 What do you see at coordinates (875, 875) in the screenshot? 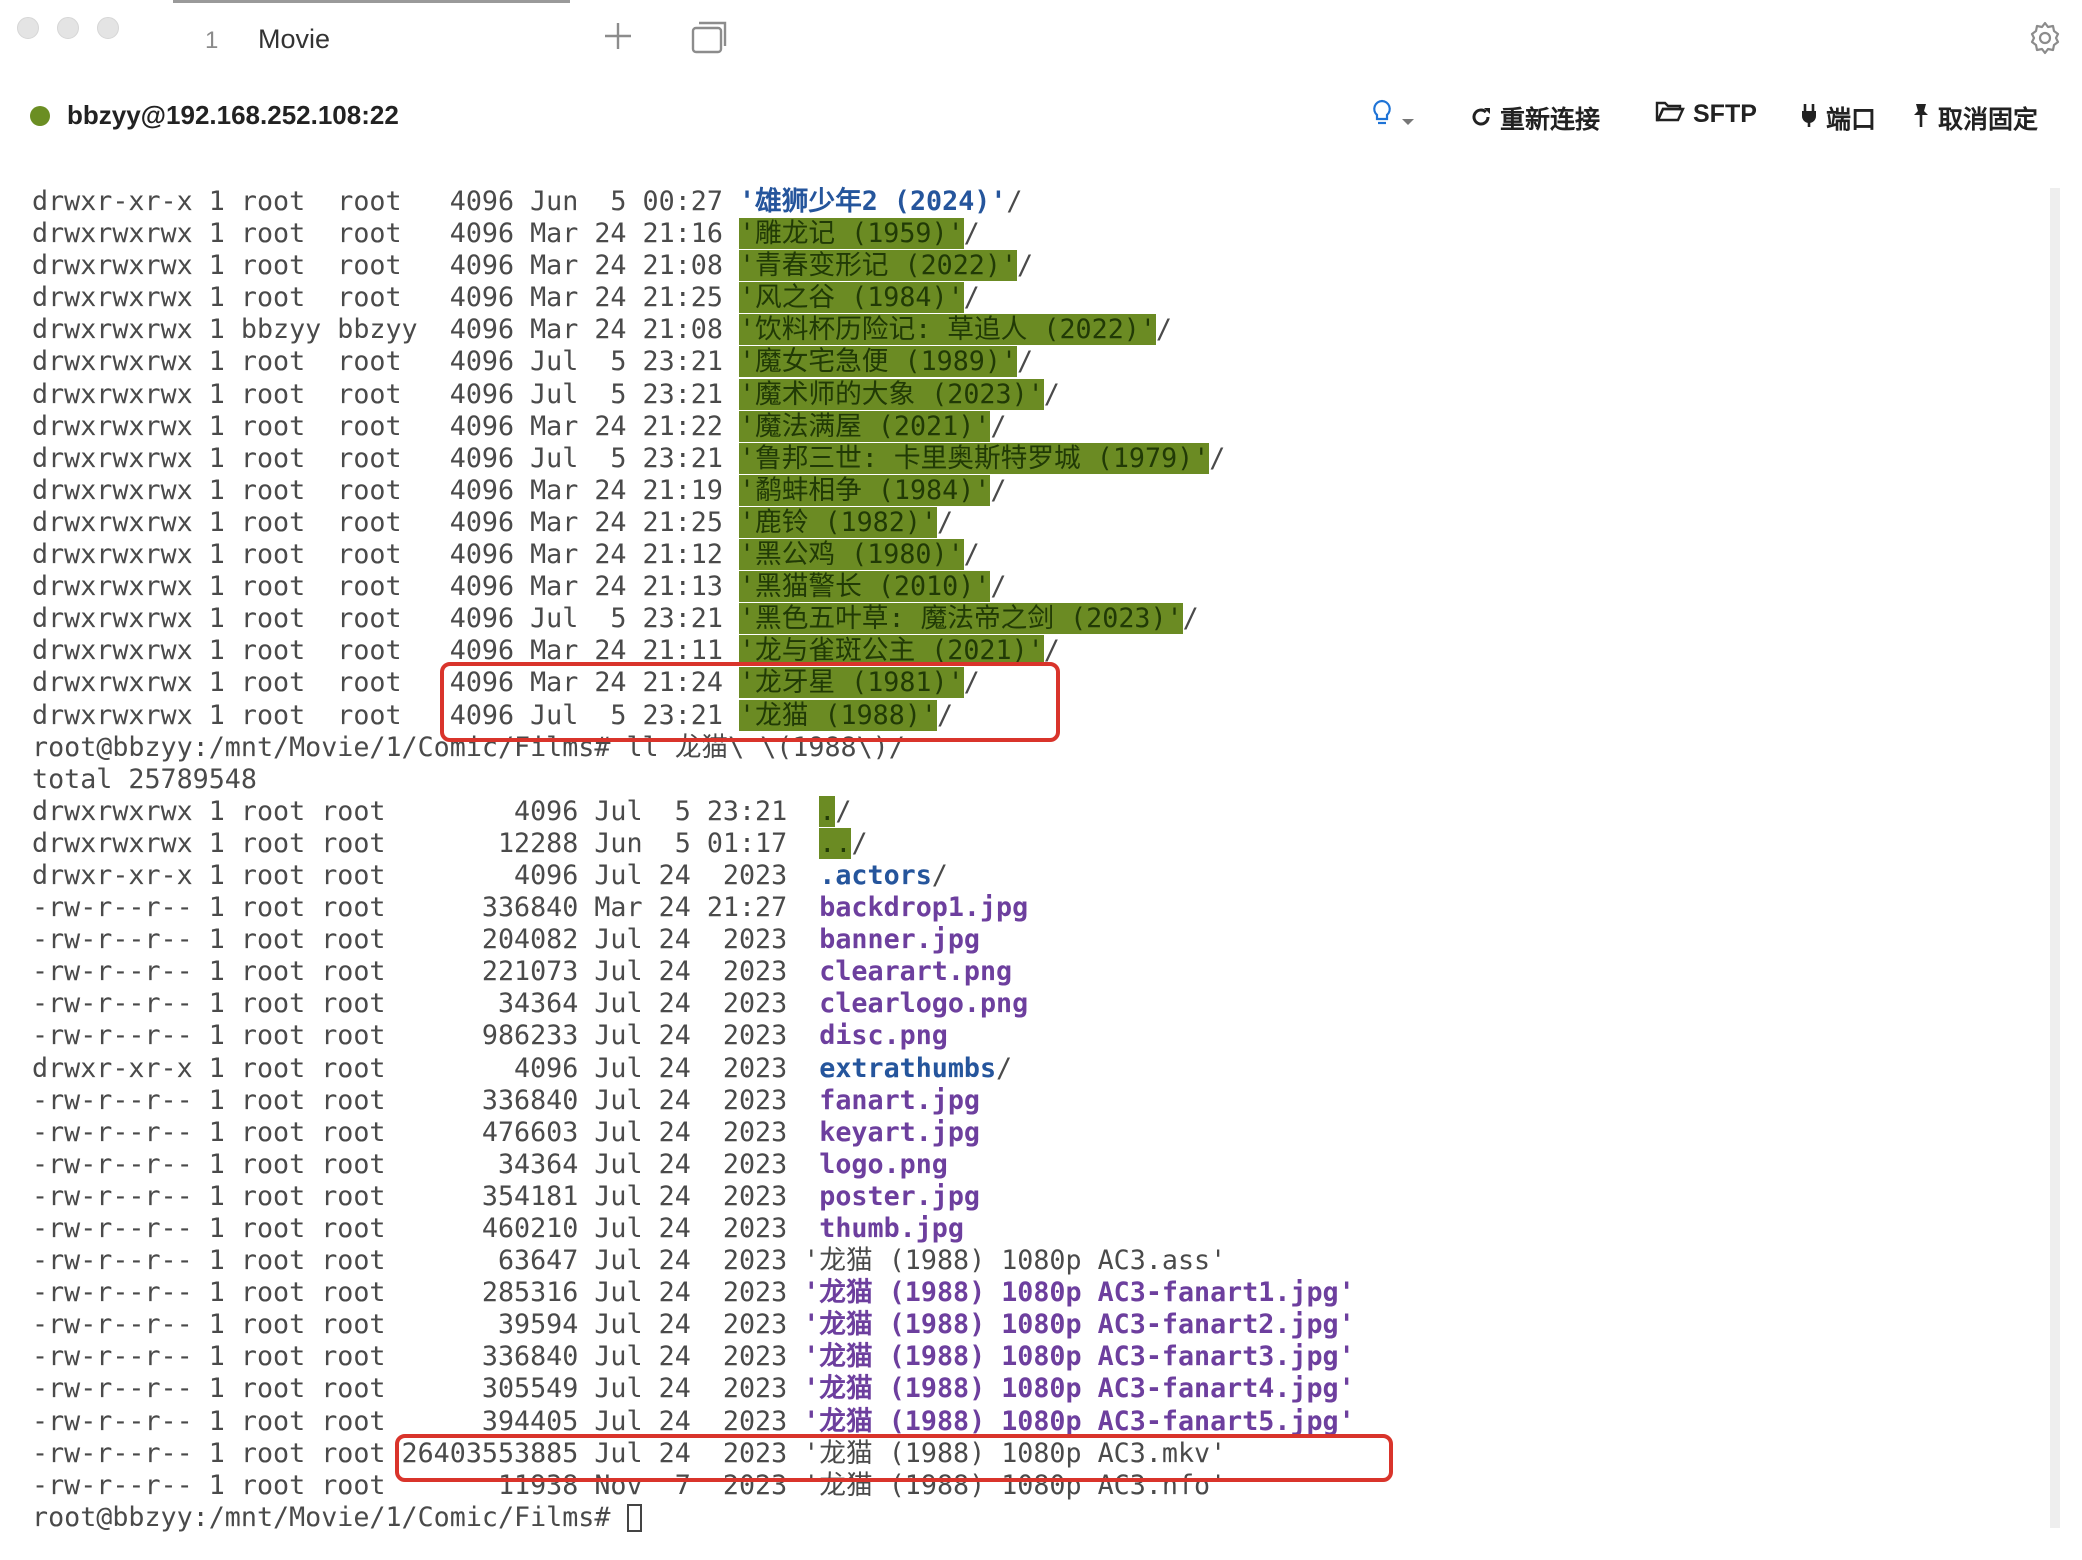
I see `file-name: .actors` at bounding box center [875, 875].